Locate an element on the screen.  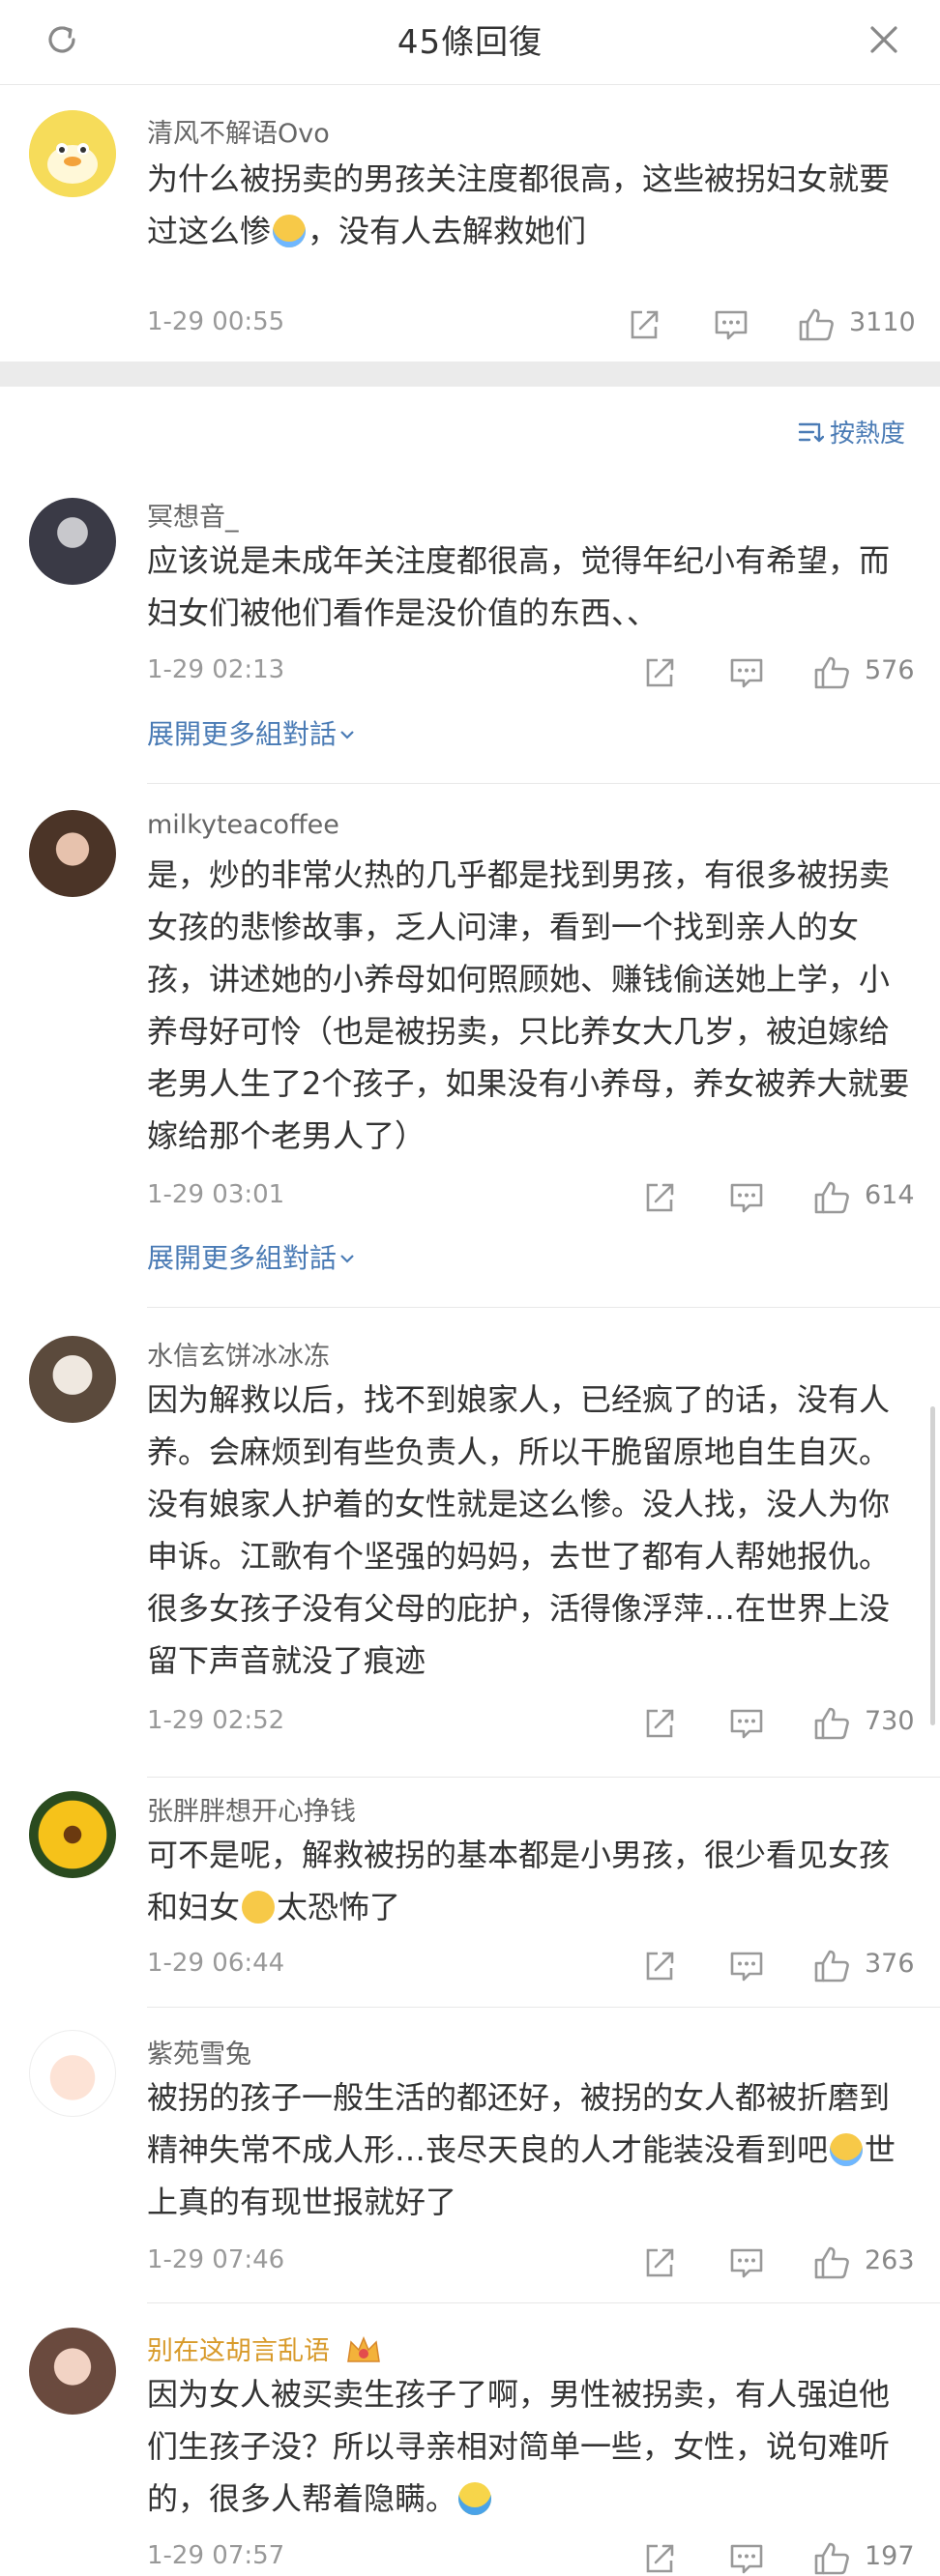
username: 张胖胖想开心挣钱 is located at coordinates (252, 1809).